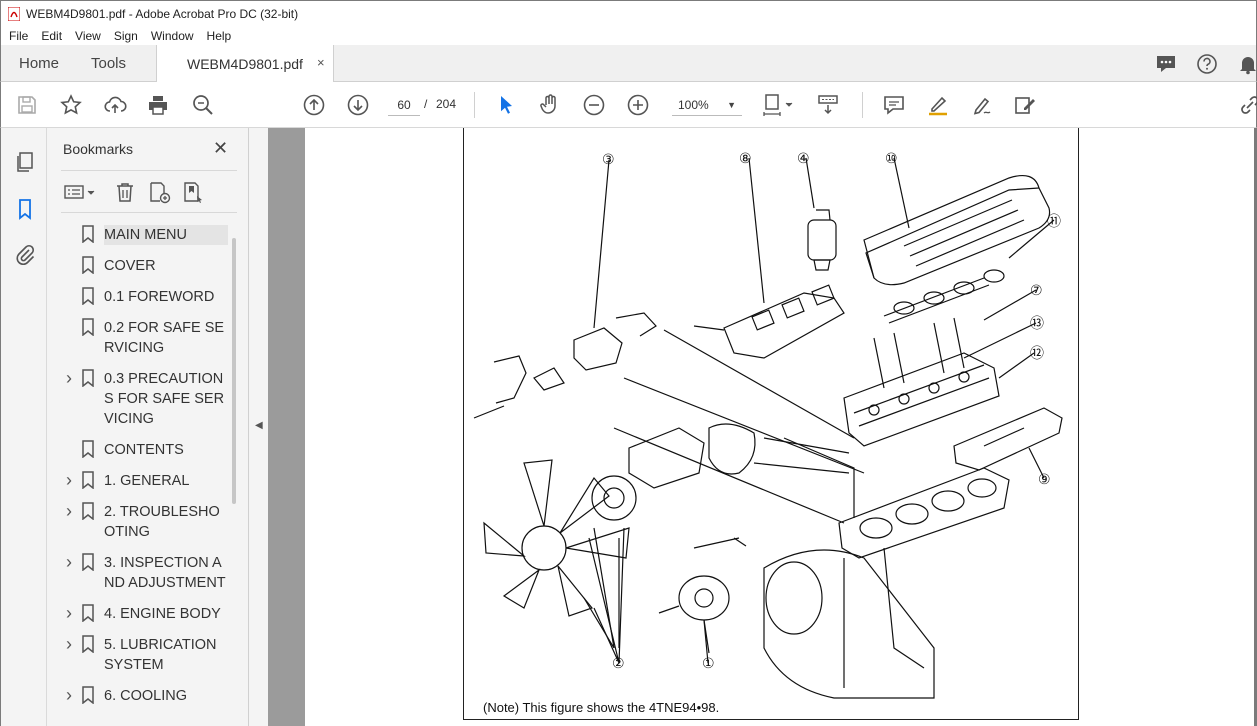 Image resolution: width=1257 pixels, height=726 pixels. Describe the element at coordinates (220, 148) in the screenshot. I see `close-icon: ✕` at that location.